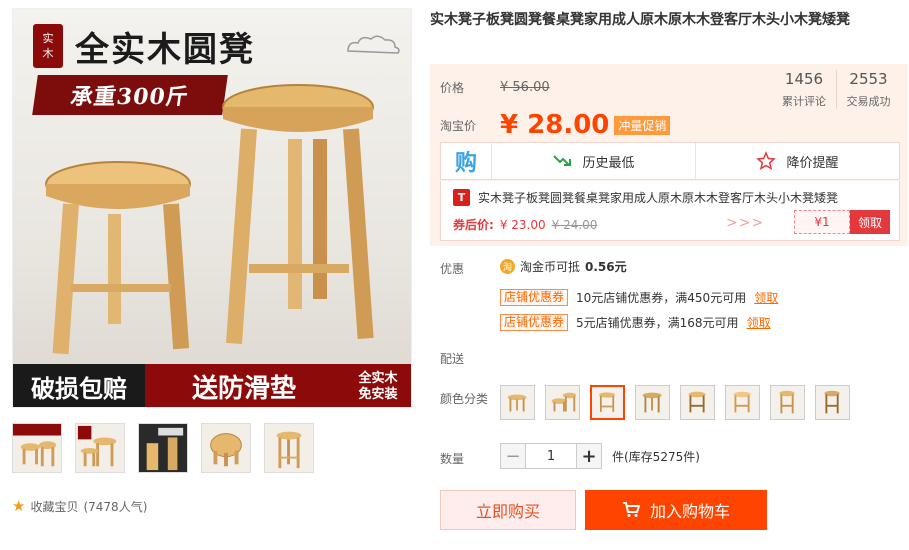  I want to click on solid-wood-label: 全实木 免安装, so click(377, 385).